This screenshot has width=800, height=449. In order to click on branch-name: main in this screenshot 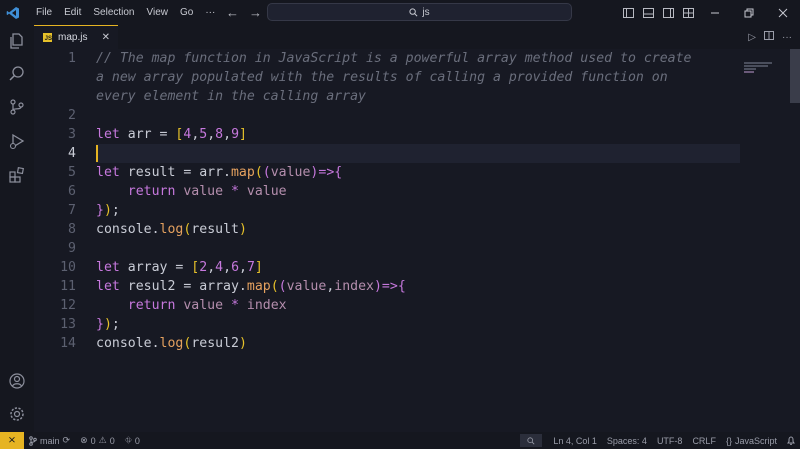, I will do `click(50, 440)`.